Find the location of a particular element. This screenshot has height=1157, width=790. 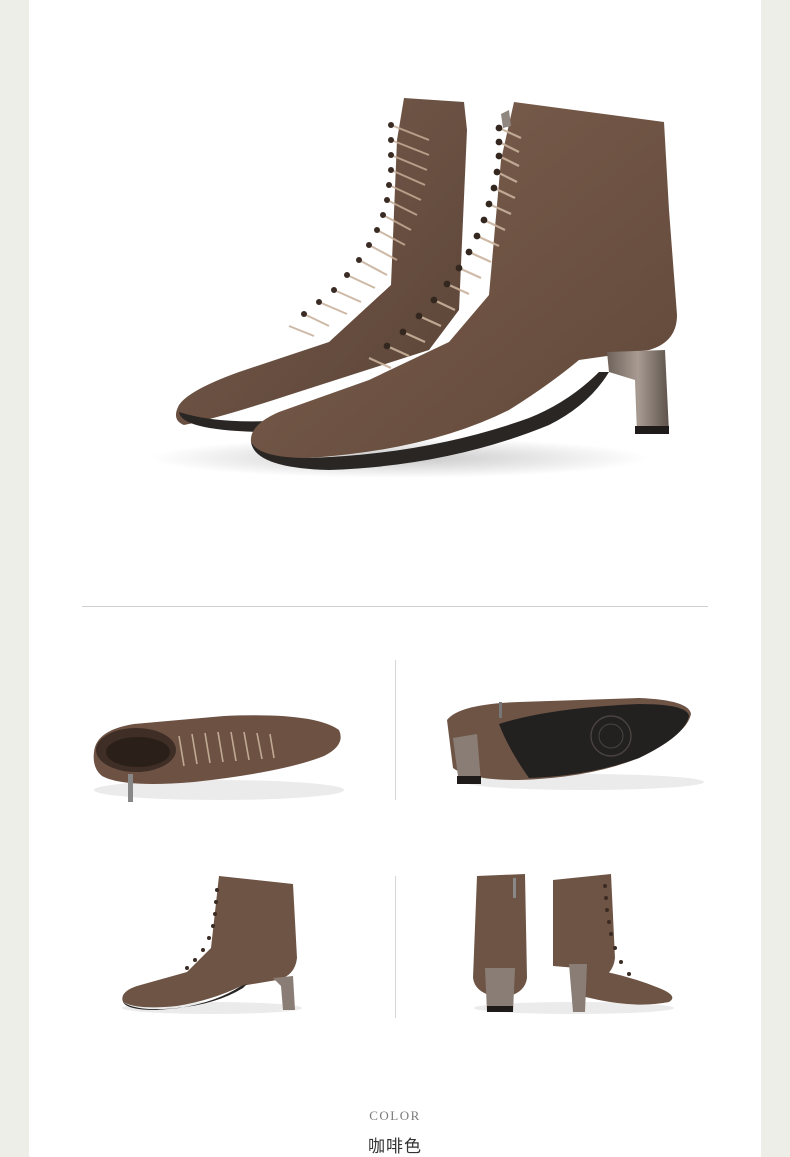

back-and-front-view-image is located at coordinates (573, 944).